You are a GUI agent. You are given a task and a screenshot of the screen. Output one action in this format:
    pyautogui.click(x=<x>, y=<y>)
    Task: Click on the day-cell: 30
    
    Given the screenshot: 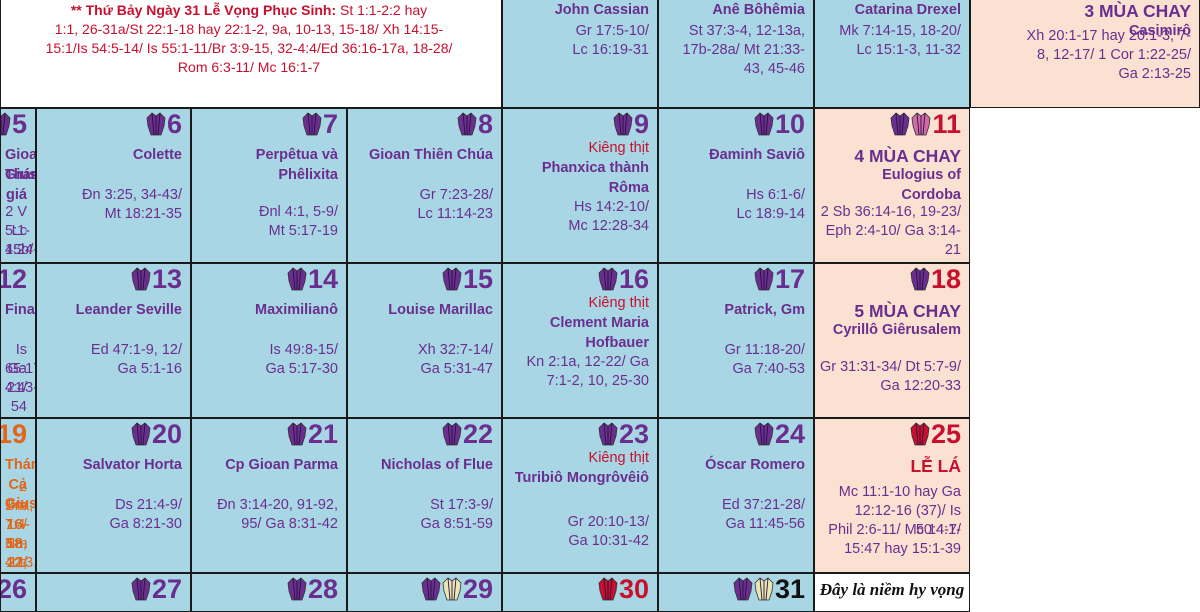 What is the action you would take?
    pyautogui.click(x=580, y=592)
    